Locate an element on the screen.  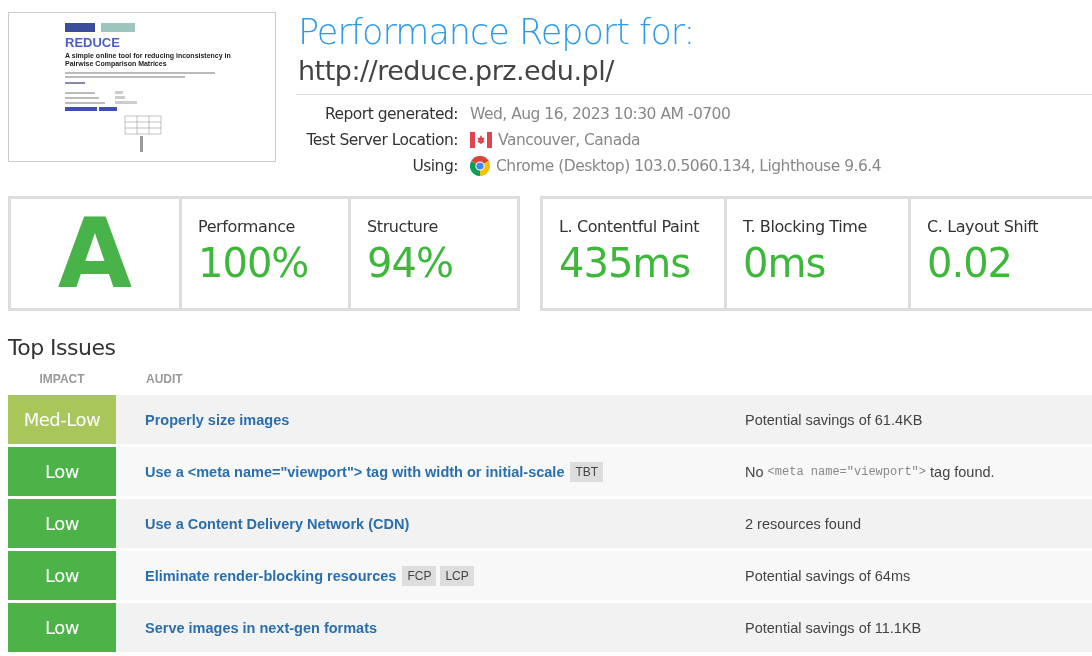
column-header: AUDIT is located at coordinates (164, 379).